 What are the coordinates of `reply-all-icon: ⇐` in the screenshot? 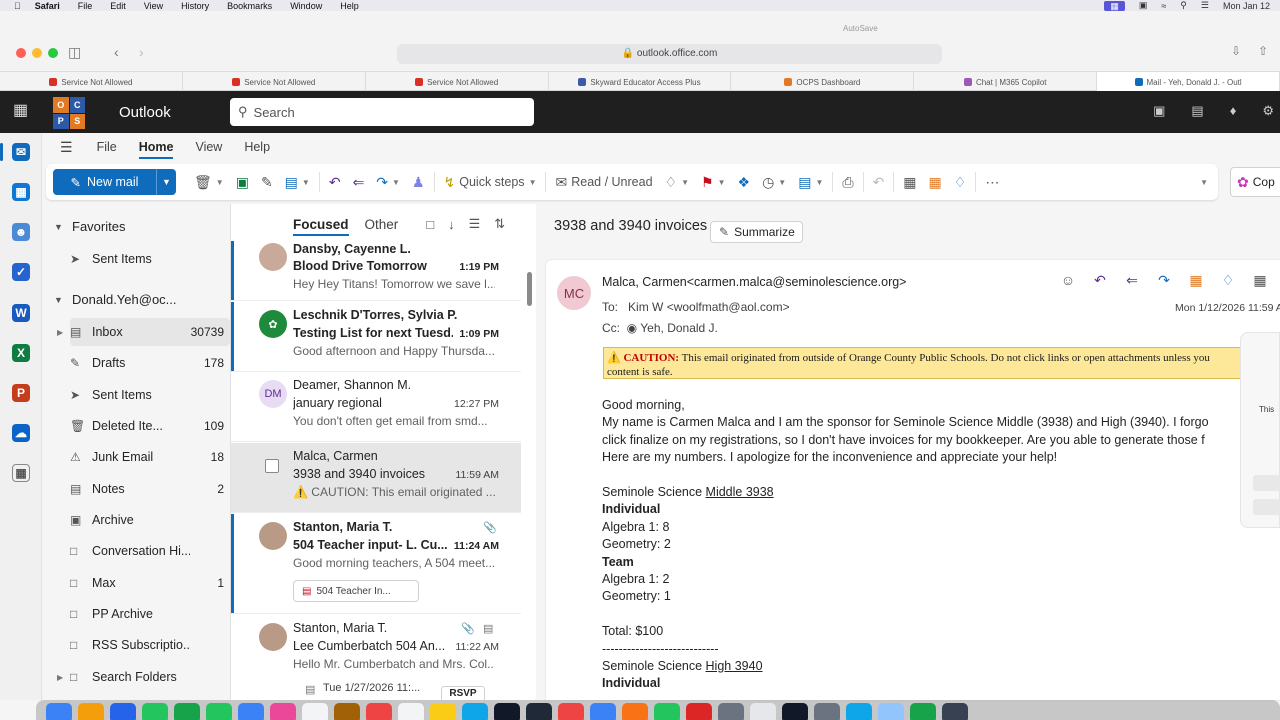 It's located at (1132, 280).